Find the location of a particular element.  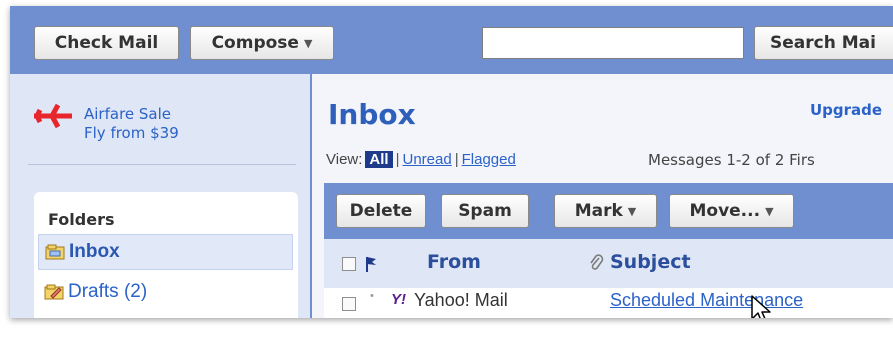

filter-all: All is located at coordinates (379, 159).